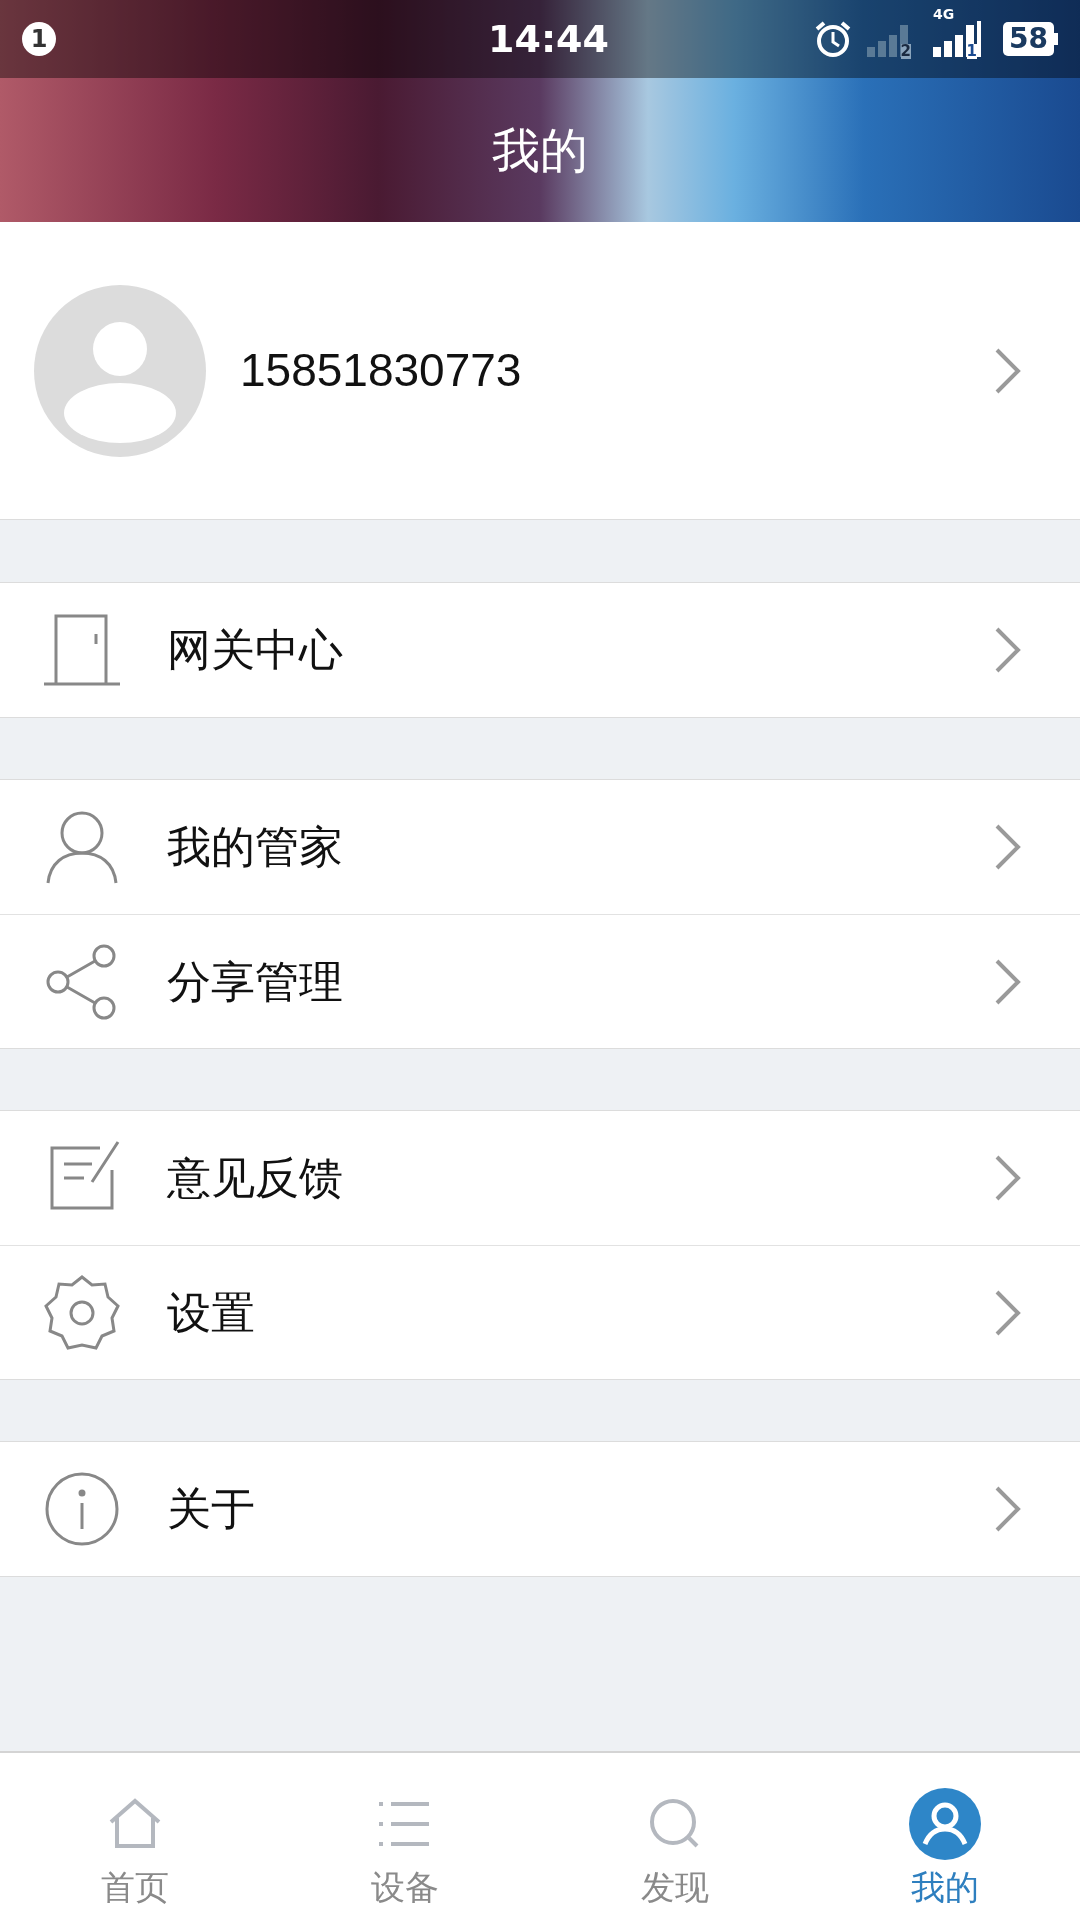 This screenshot has height=1920, width=1080. Describe the element at coordinates (540, 1509) in the screenshot. I see `menu-item: 关于` at that location.